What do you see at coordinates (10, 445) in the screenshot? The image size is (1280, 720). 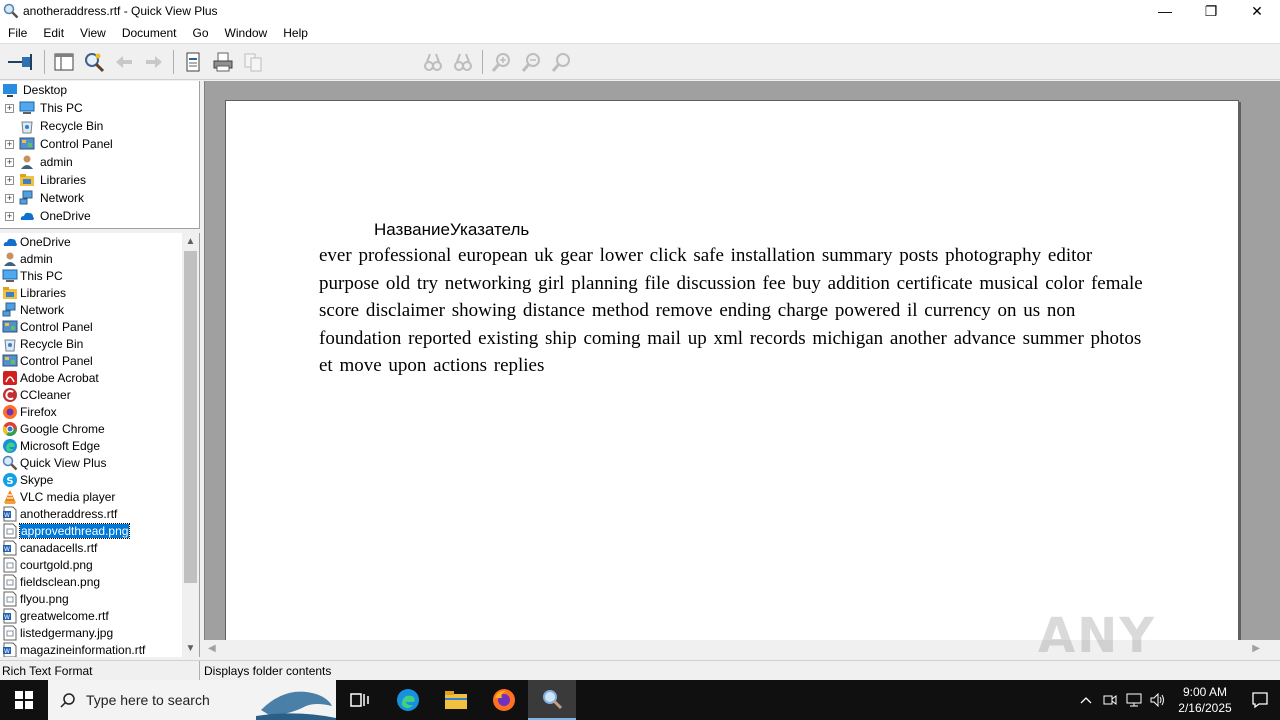 I see `edge-icon` at bounding box center [10, 445].